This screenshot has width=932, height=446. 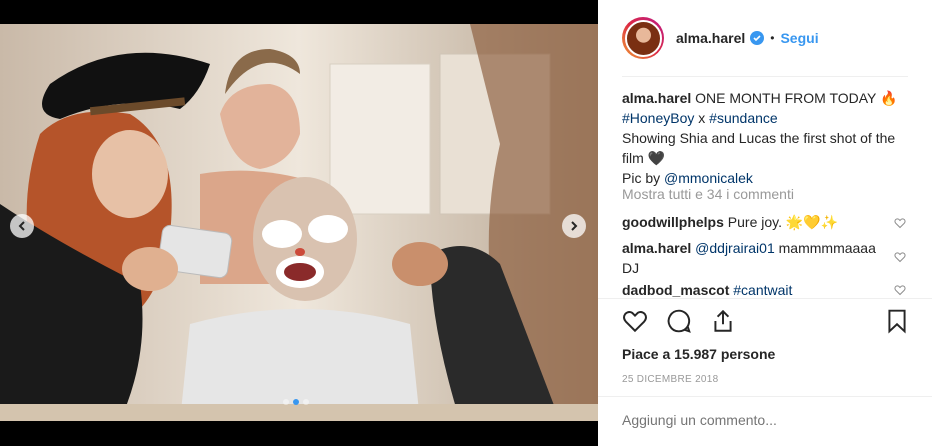 What do you see at coordinates (799, 38) in the screenshot?
I see `follow-button: Segui` at bounding box center [799, 38].